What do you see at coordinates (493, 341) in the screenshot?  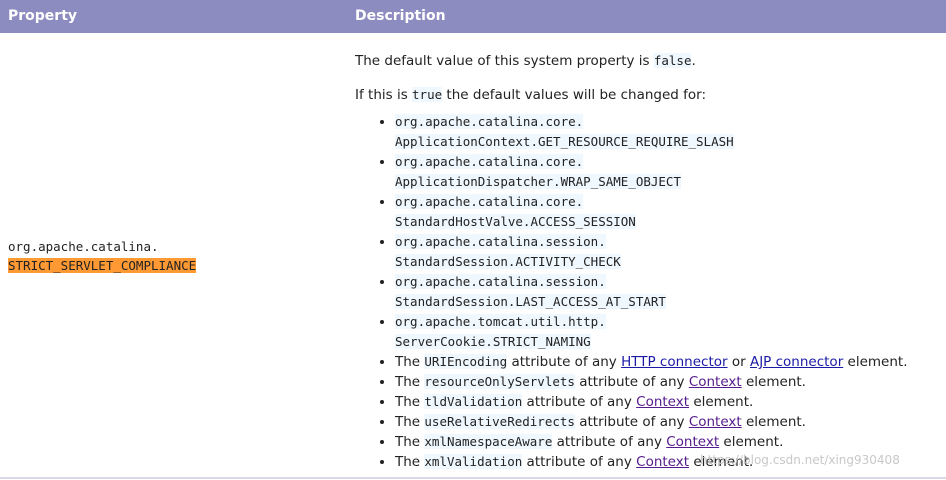 I see `code-line: ServerCookie.STRICT_NAMING` at bounding box center [493, 341].